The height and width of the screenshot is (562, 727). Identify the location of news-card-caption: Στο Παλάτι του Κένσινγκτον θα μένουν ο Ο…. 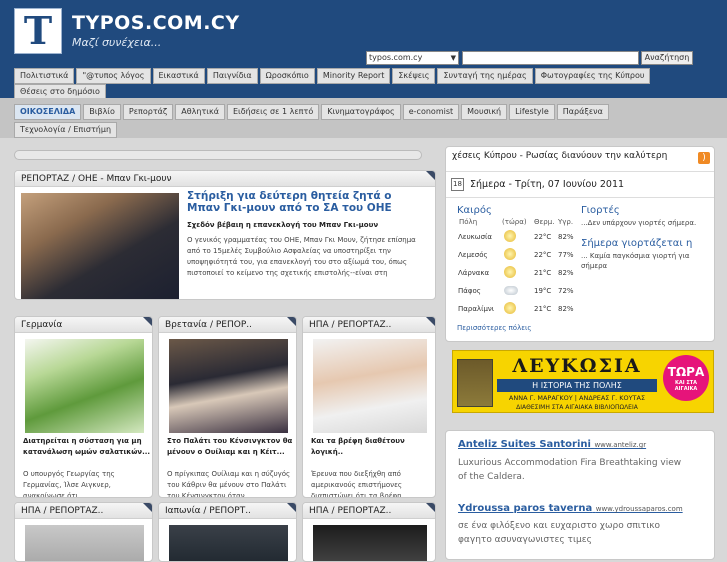
(231, 447).